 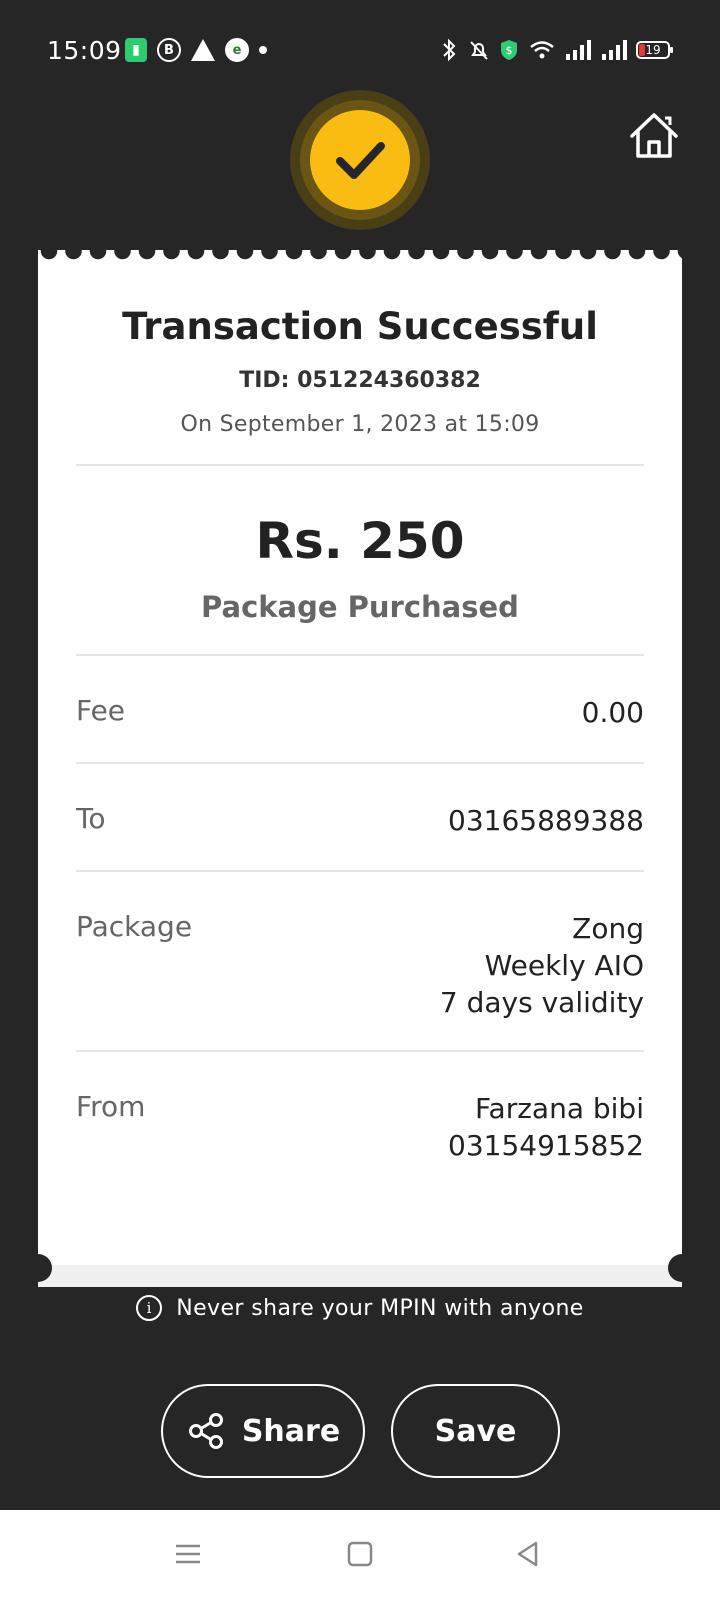 I want to click on success-badge-core, so click(x=360, y=160).